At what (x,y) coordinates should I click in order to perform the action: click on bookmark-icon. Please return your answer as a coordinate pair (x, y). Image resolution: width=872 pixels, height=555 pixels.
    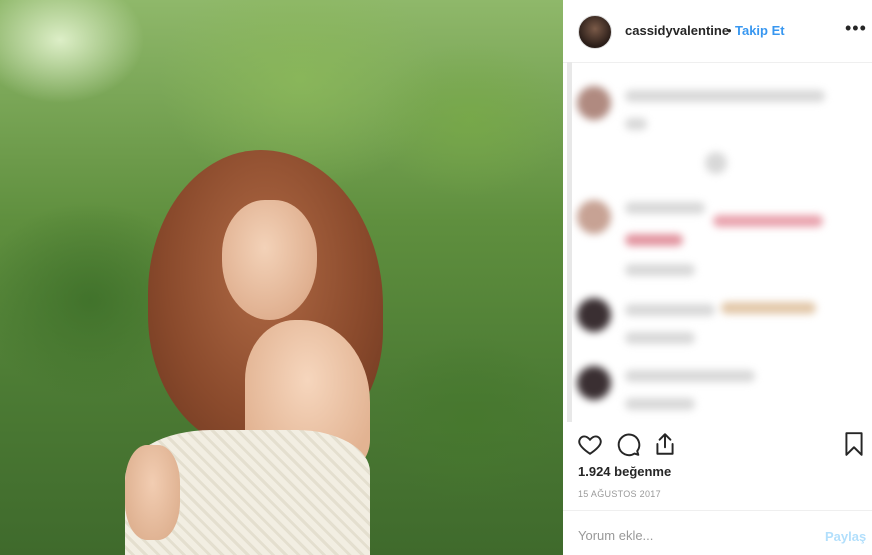
    Looking at the image, I should click on (854, 444).